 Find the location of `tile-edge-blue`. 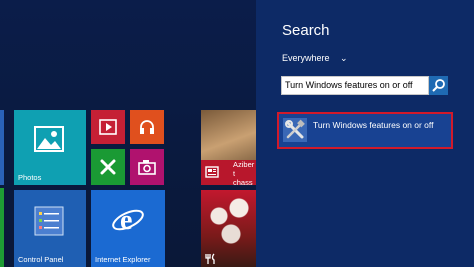

tile-edge-blue is located at coordinates (2, 147).